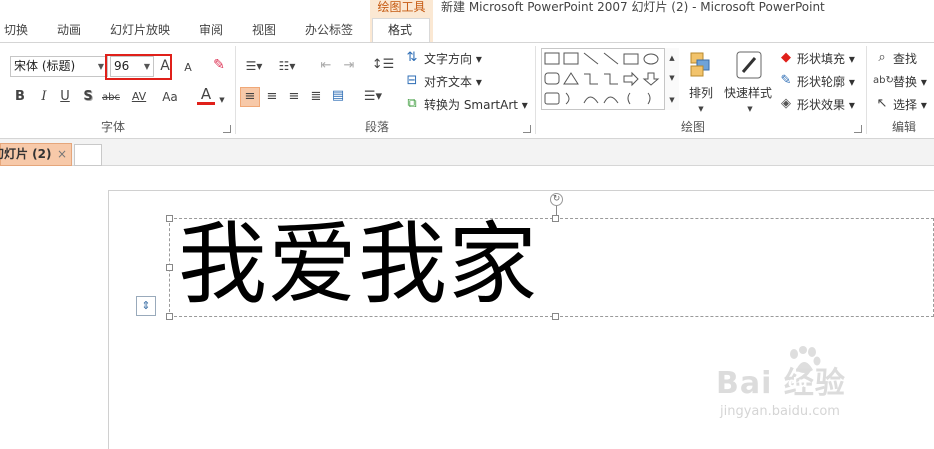 Image resolution: width=934 pixels, height=449 pixels. Describe the element at coordinates (169, 267) in the screenshot. I see `resize-handle-left` at that location.